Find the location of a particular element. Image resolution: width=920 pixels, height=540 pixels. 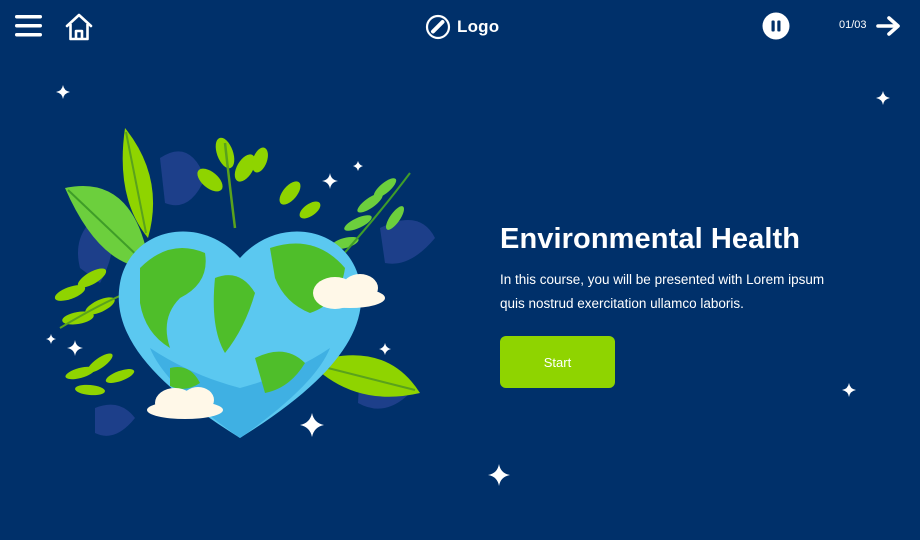

home-icon is located at coordinates (79, 27).